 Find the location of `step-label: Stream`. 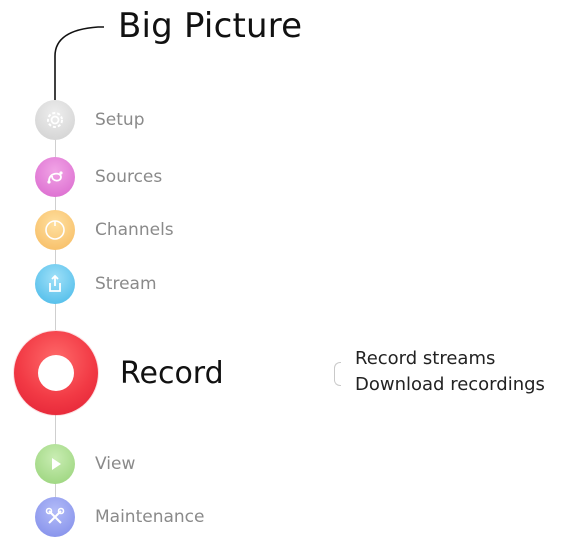

step-label: Stream is located at coordinates (126, 284).